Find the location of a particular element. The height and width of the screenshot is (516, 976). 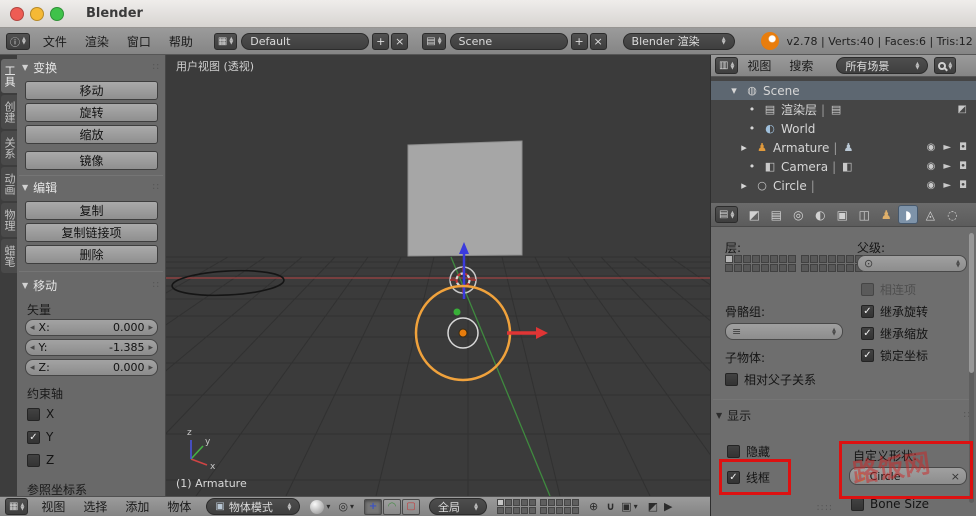

delete-scene-button: × is located at coordinates (598, 41).